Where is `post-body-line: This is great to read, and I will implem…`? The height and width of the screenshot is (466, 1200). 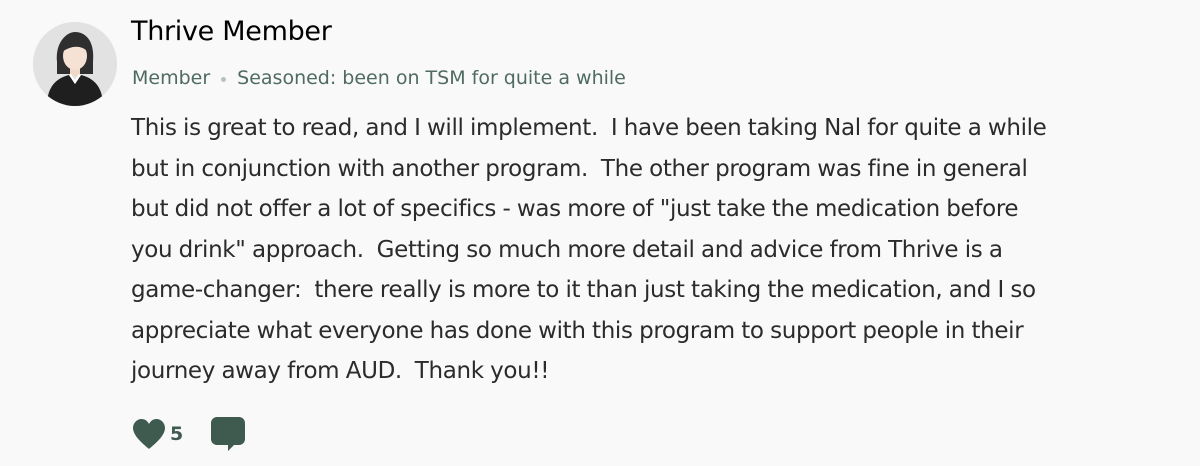
post-body-line: This is great to read, and I will implem… is located at coordinates (589, 128).